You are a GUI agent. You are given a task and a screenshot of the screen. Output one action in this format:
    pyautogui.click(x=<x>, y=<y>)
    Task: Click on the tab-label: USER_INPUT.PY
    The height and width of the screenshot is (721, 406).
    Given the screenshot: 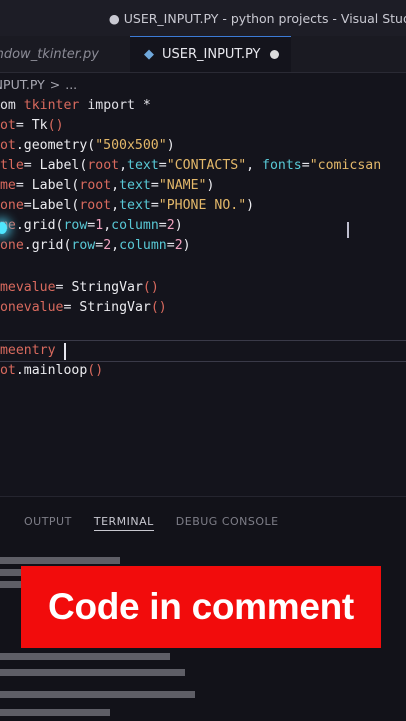 What is the action you would take?
    pyautogui.click(x=211, y=54)
    